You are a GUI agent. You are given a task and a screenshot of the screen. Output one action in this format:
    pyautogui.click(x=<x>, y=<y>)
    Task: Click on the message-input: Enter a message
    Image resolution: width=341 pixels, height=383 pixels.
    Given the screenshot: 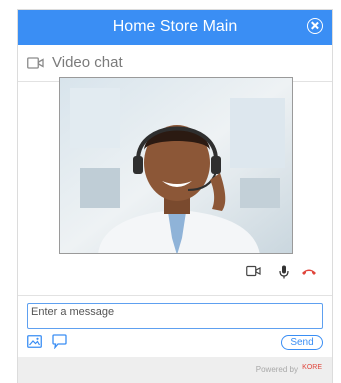 What is the action you would take?
    pyautogui.click(x=175, y=316)
    